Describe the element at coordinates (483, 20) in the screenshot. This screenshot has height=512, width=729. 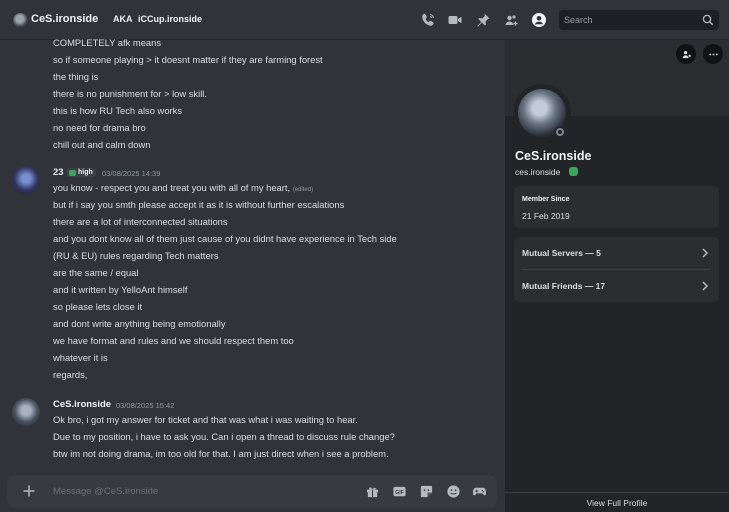
I see `pin-icon` at that location.